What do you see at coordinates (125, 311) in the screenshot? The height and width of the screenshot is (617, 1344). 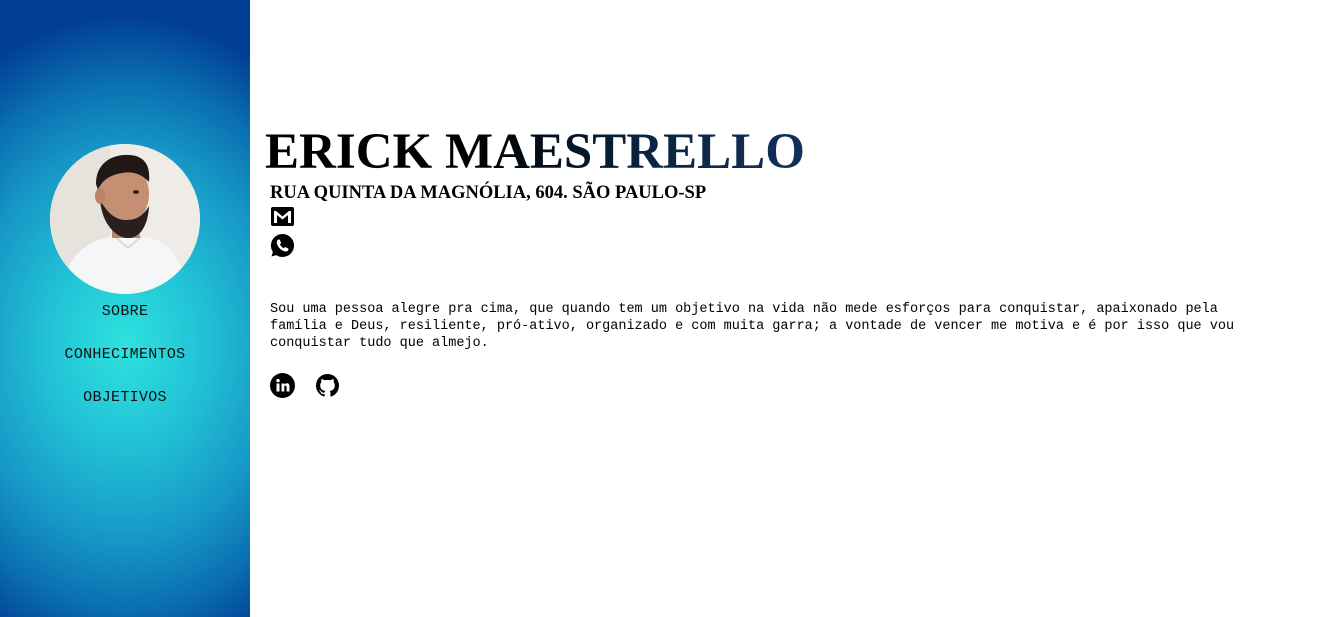 I see `nav-link-sobre: SOBRE` at bounding box center [125, 311].